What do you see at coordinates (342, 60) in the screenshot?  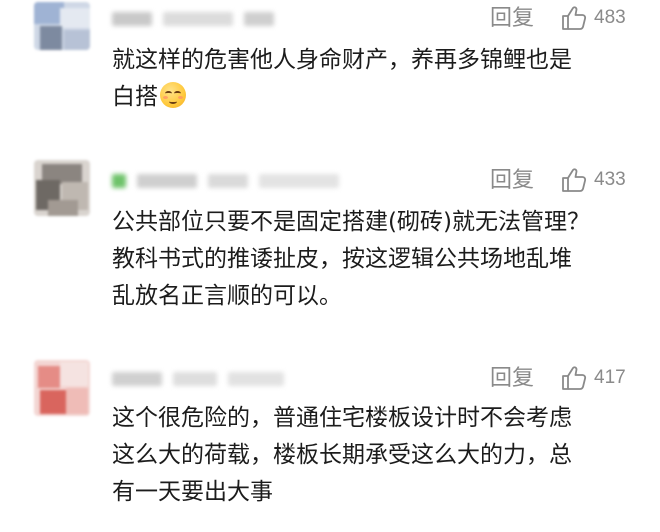 I see `comment-line: 就这样的危害他人身命财产，养再多锦鲤也是` at bounding box center [342, 60].